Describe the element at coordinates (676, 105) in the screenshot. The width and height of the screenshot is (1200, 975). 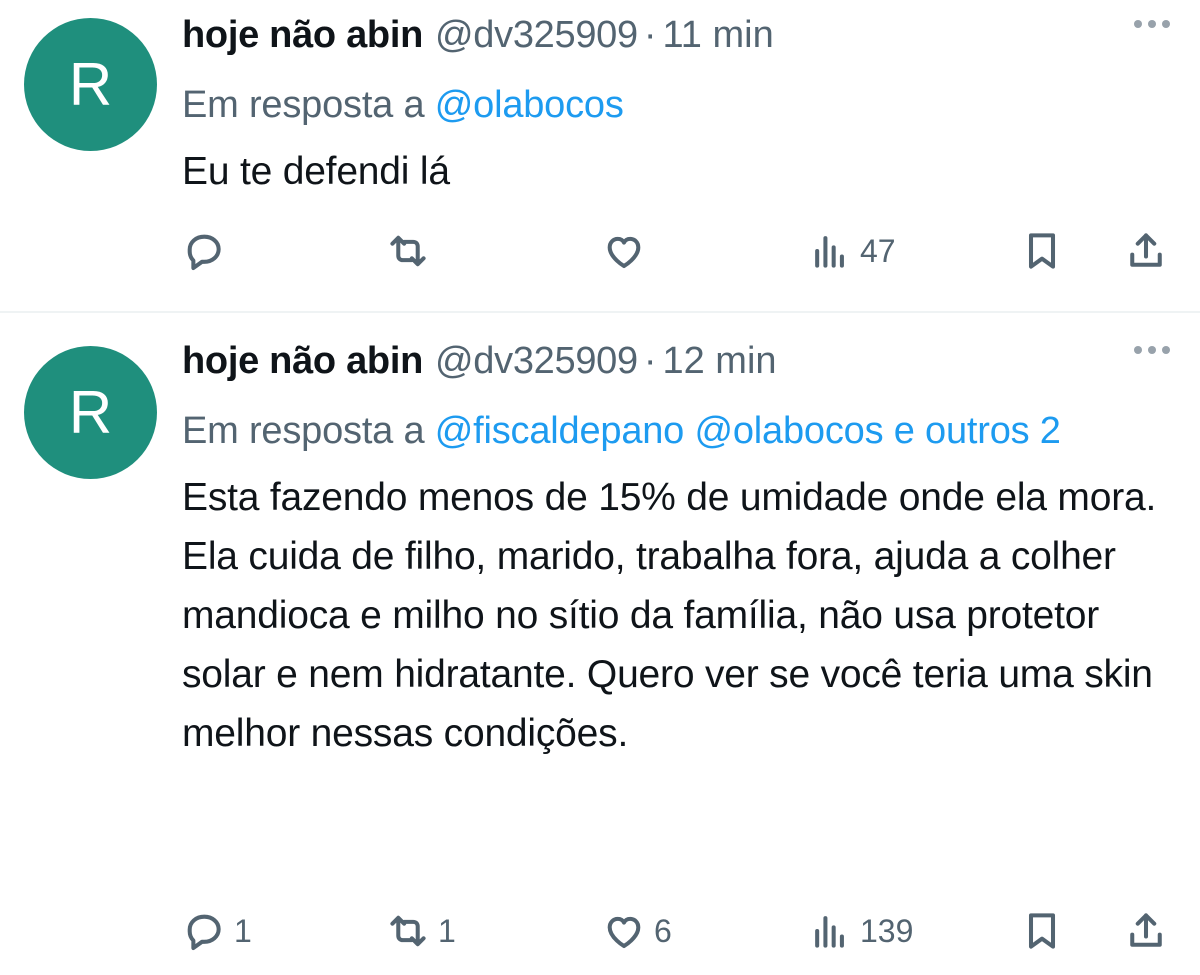
I see `reply-context: Em resposta a @olabocos` at that location.